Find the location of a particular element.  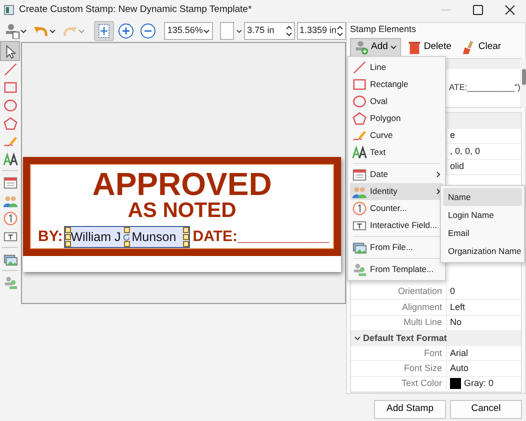

menu-item: Polygon is located at coordinates (396, 118).